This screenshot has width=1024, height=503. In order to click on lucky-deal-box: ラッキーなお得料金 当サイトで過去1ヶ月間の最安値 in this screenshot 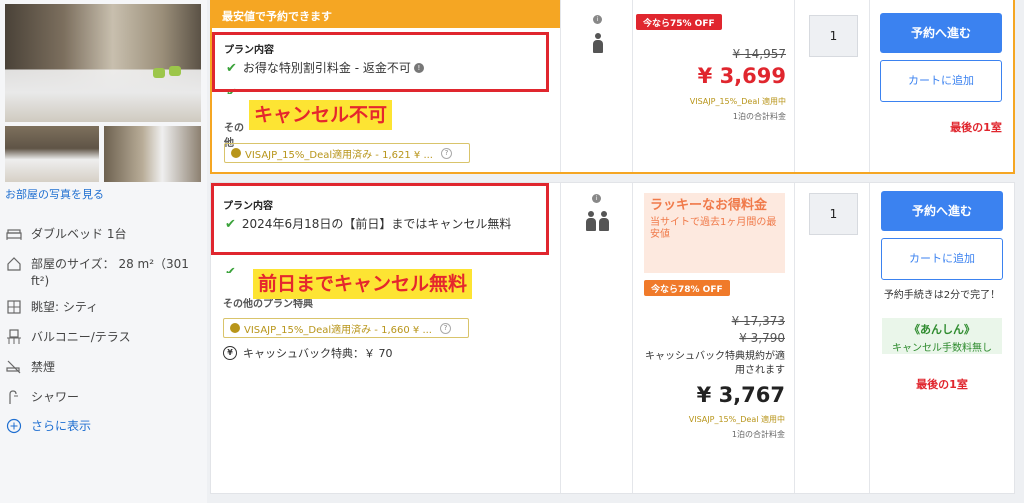, I will do `click(714, 233)`.